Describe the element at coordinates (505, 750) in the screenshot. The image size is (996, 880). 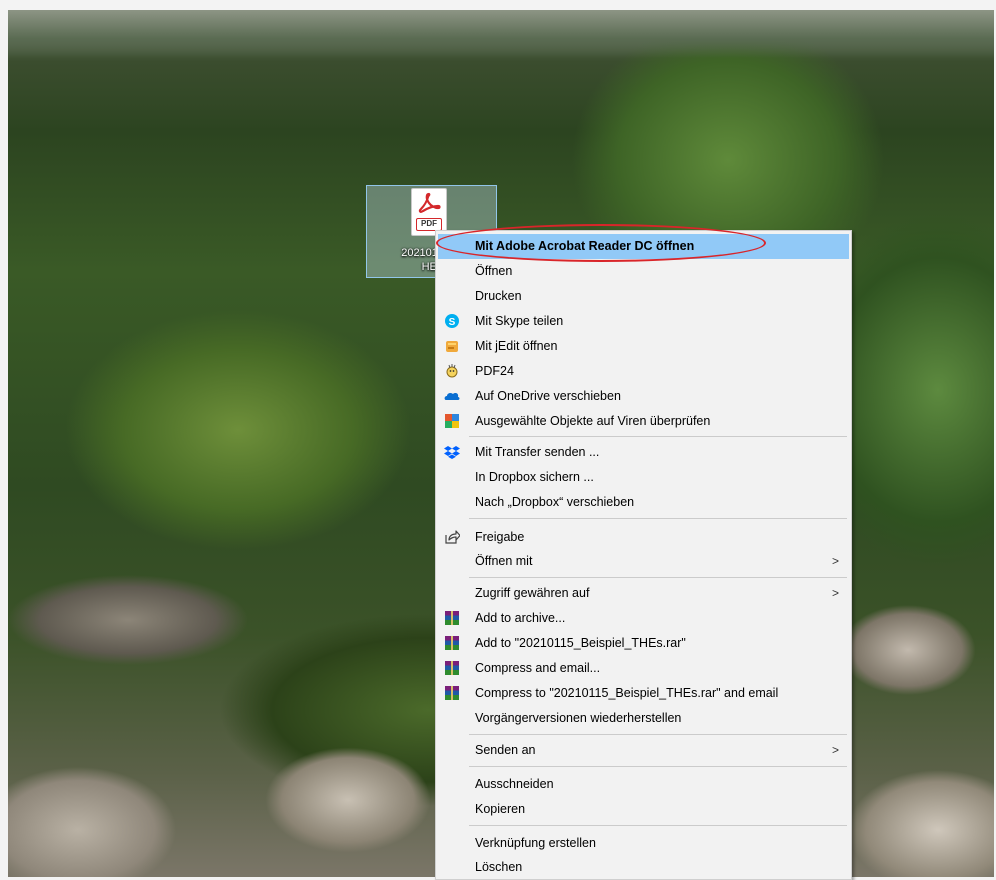
I see `menu-item-label: Senden an` at that location.